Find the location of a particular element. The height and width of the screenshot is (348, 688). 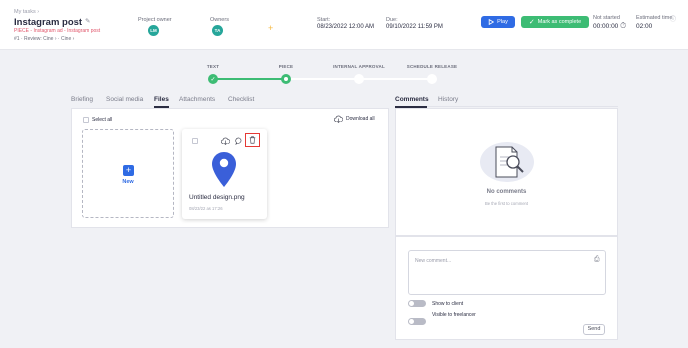

edit-icon: ✎ is located at coordinates (87, 21).